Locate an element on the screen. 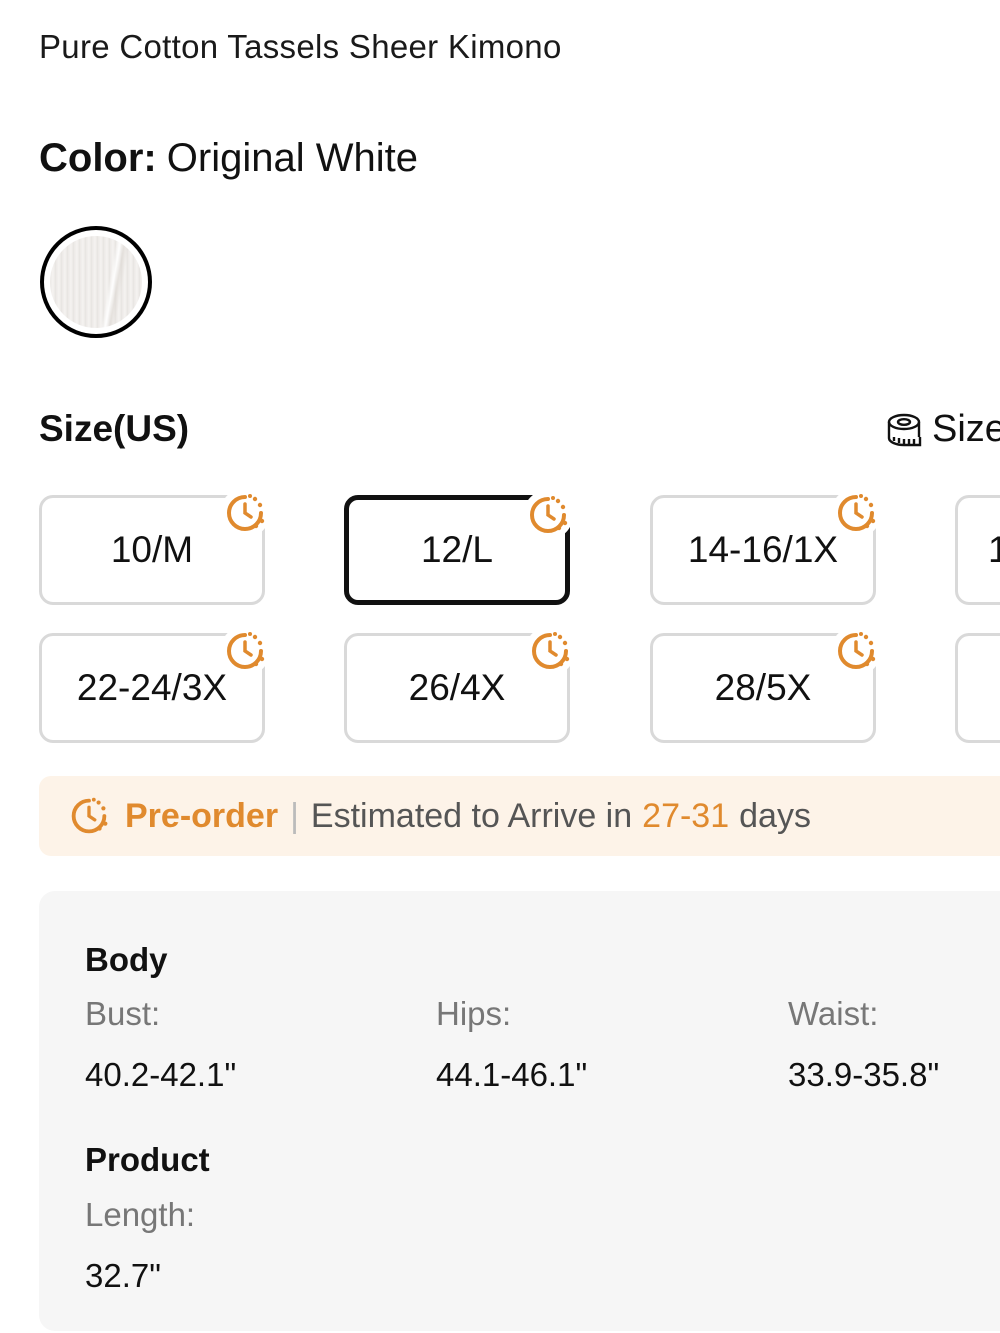 The image size is (1000, 1333). size-option-12-l: 12/L is located at coordinates (458, 547).